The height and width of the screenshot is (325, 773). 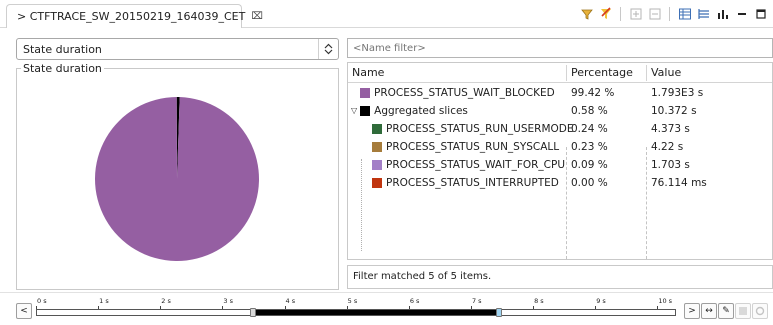 I want to click on filter-icon, so click(x=587, y=14).